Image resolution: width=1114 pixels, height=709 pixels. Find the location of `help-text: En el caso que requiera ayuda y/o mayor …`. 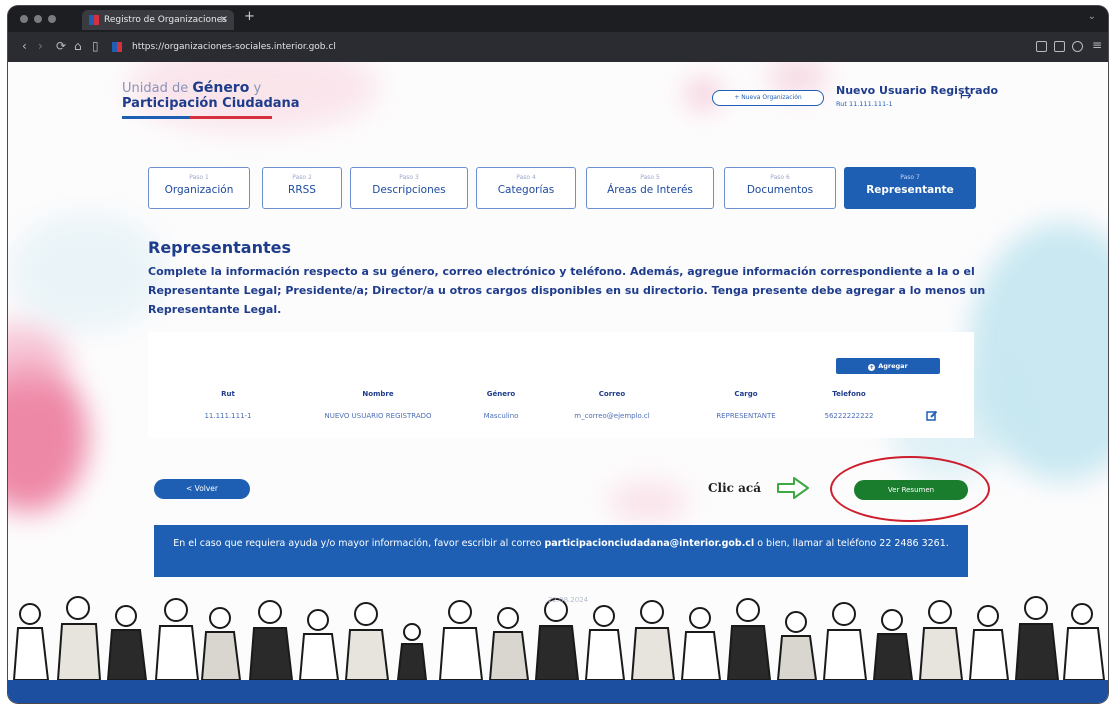

help-text: En el caso que requiera ayuda y/o mayor … is located at coordinates (359, 543).